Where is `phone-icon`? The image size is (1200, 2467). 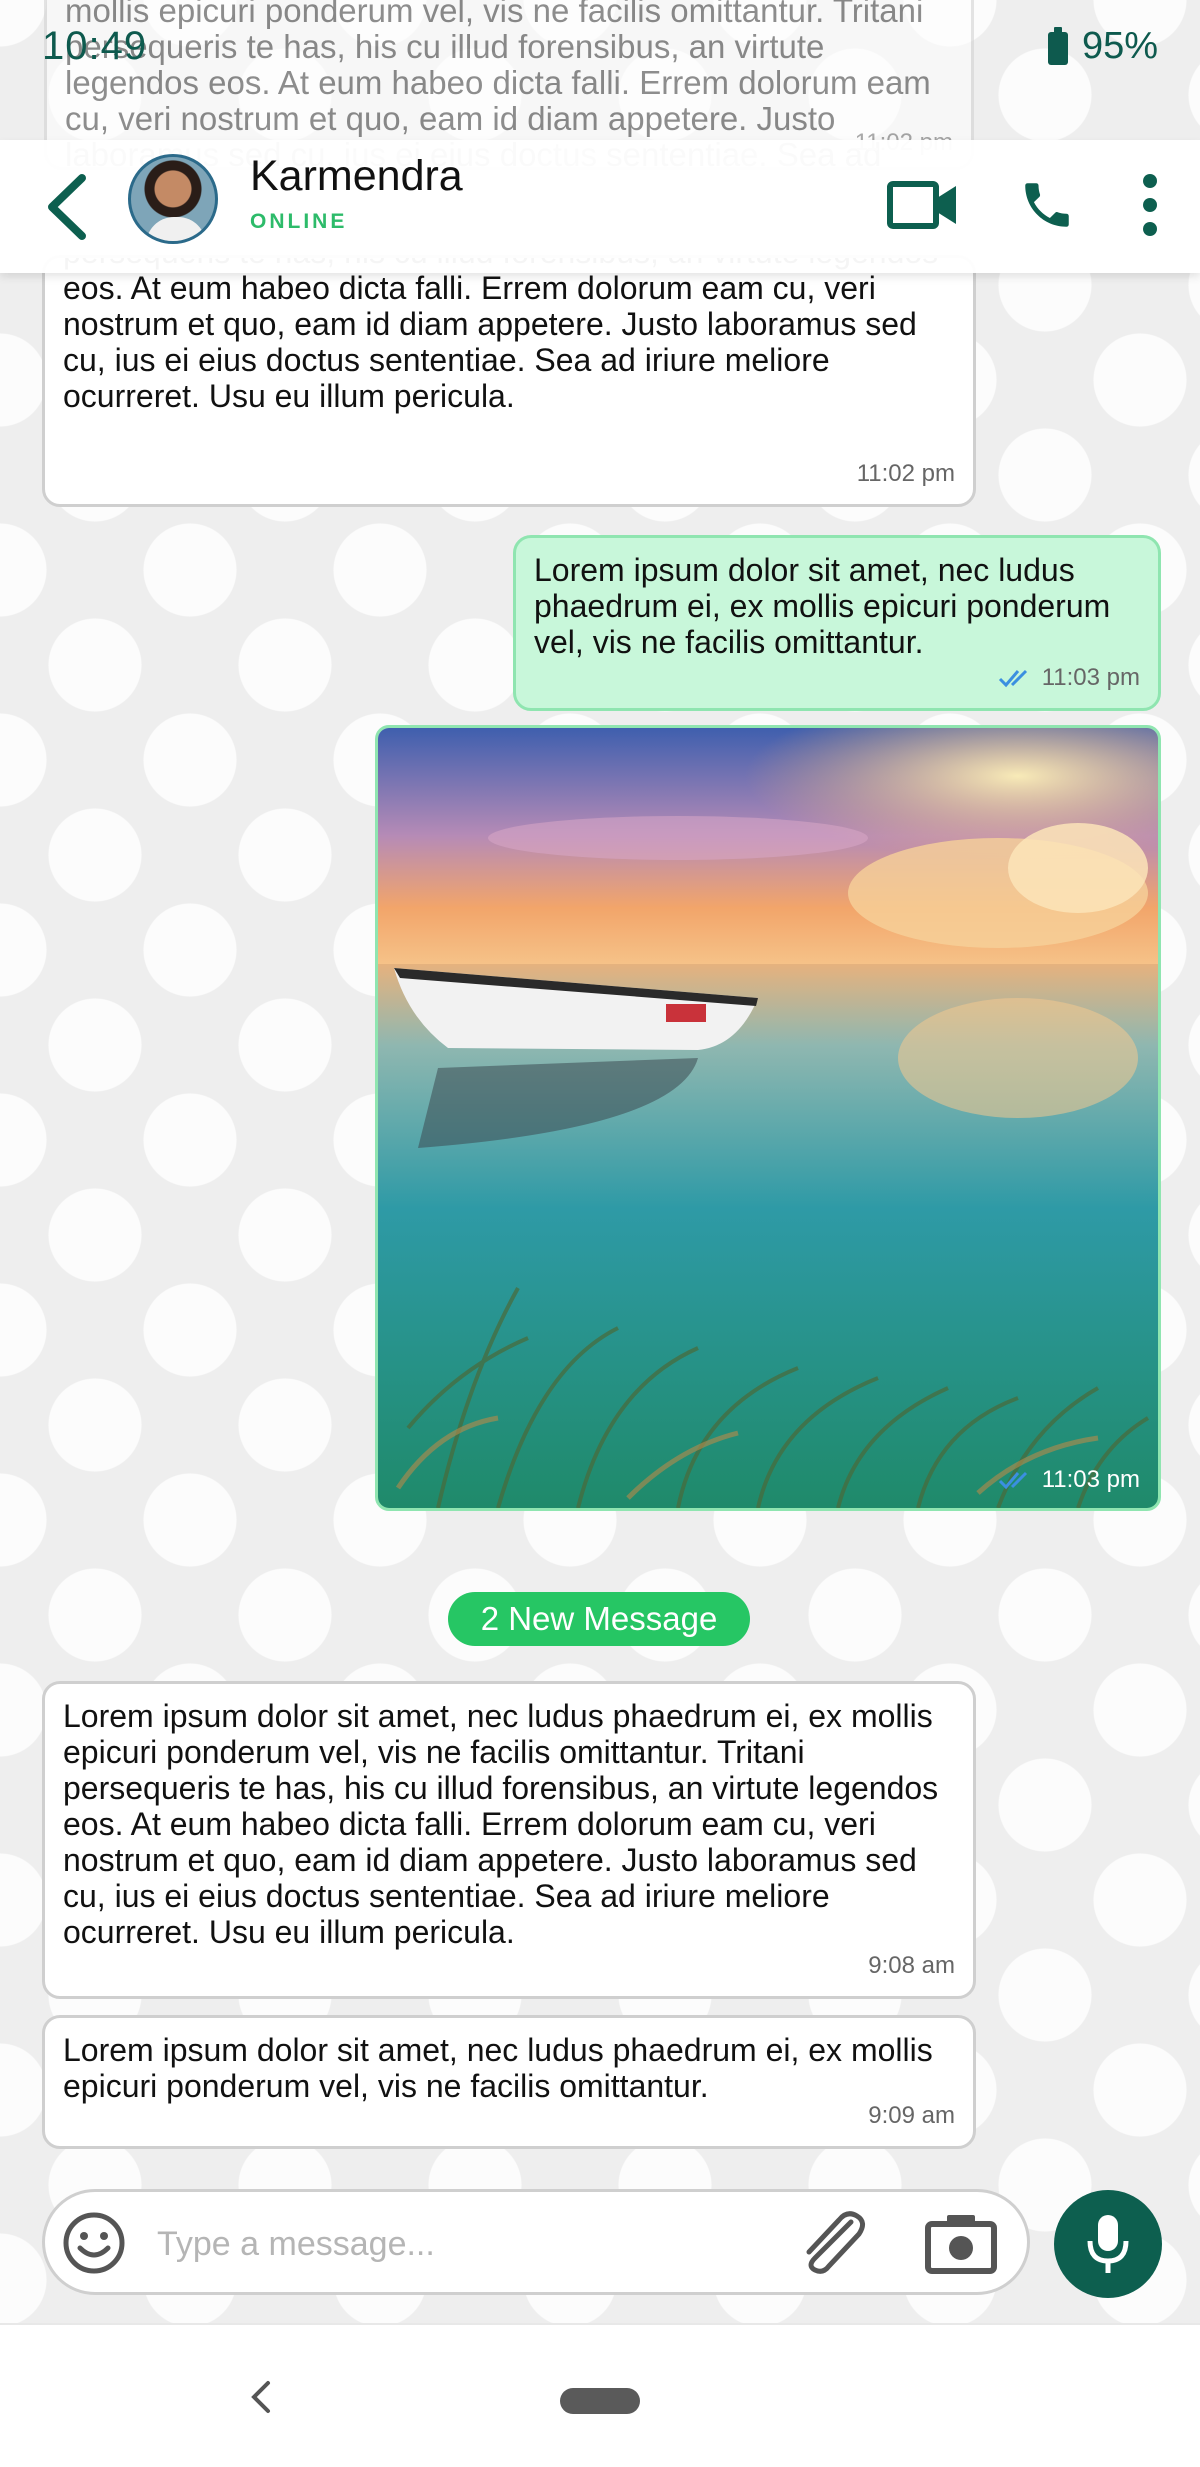
phone-icon is located at coordinates (1047, 205).